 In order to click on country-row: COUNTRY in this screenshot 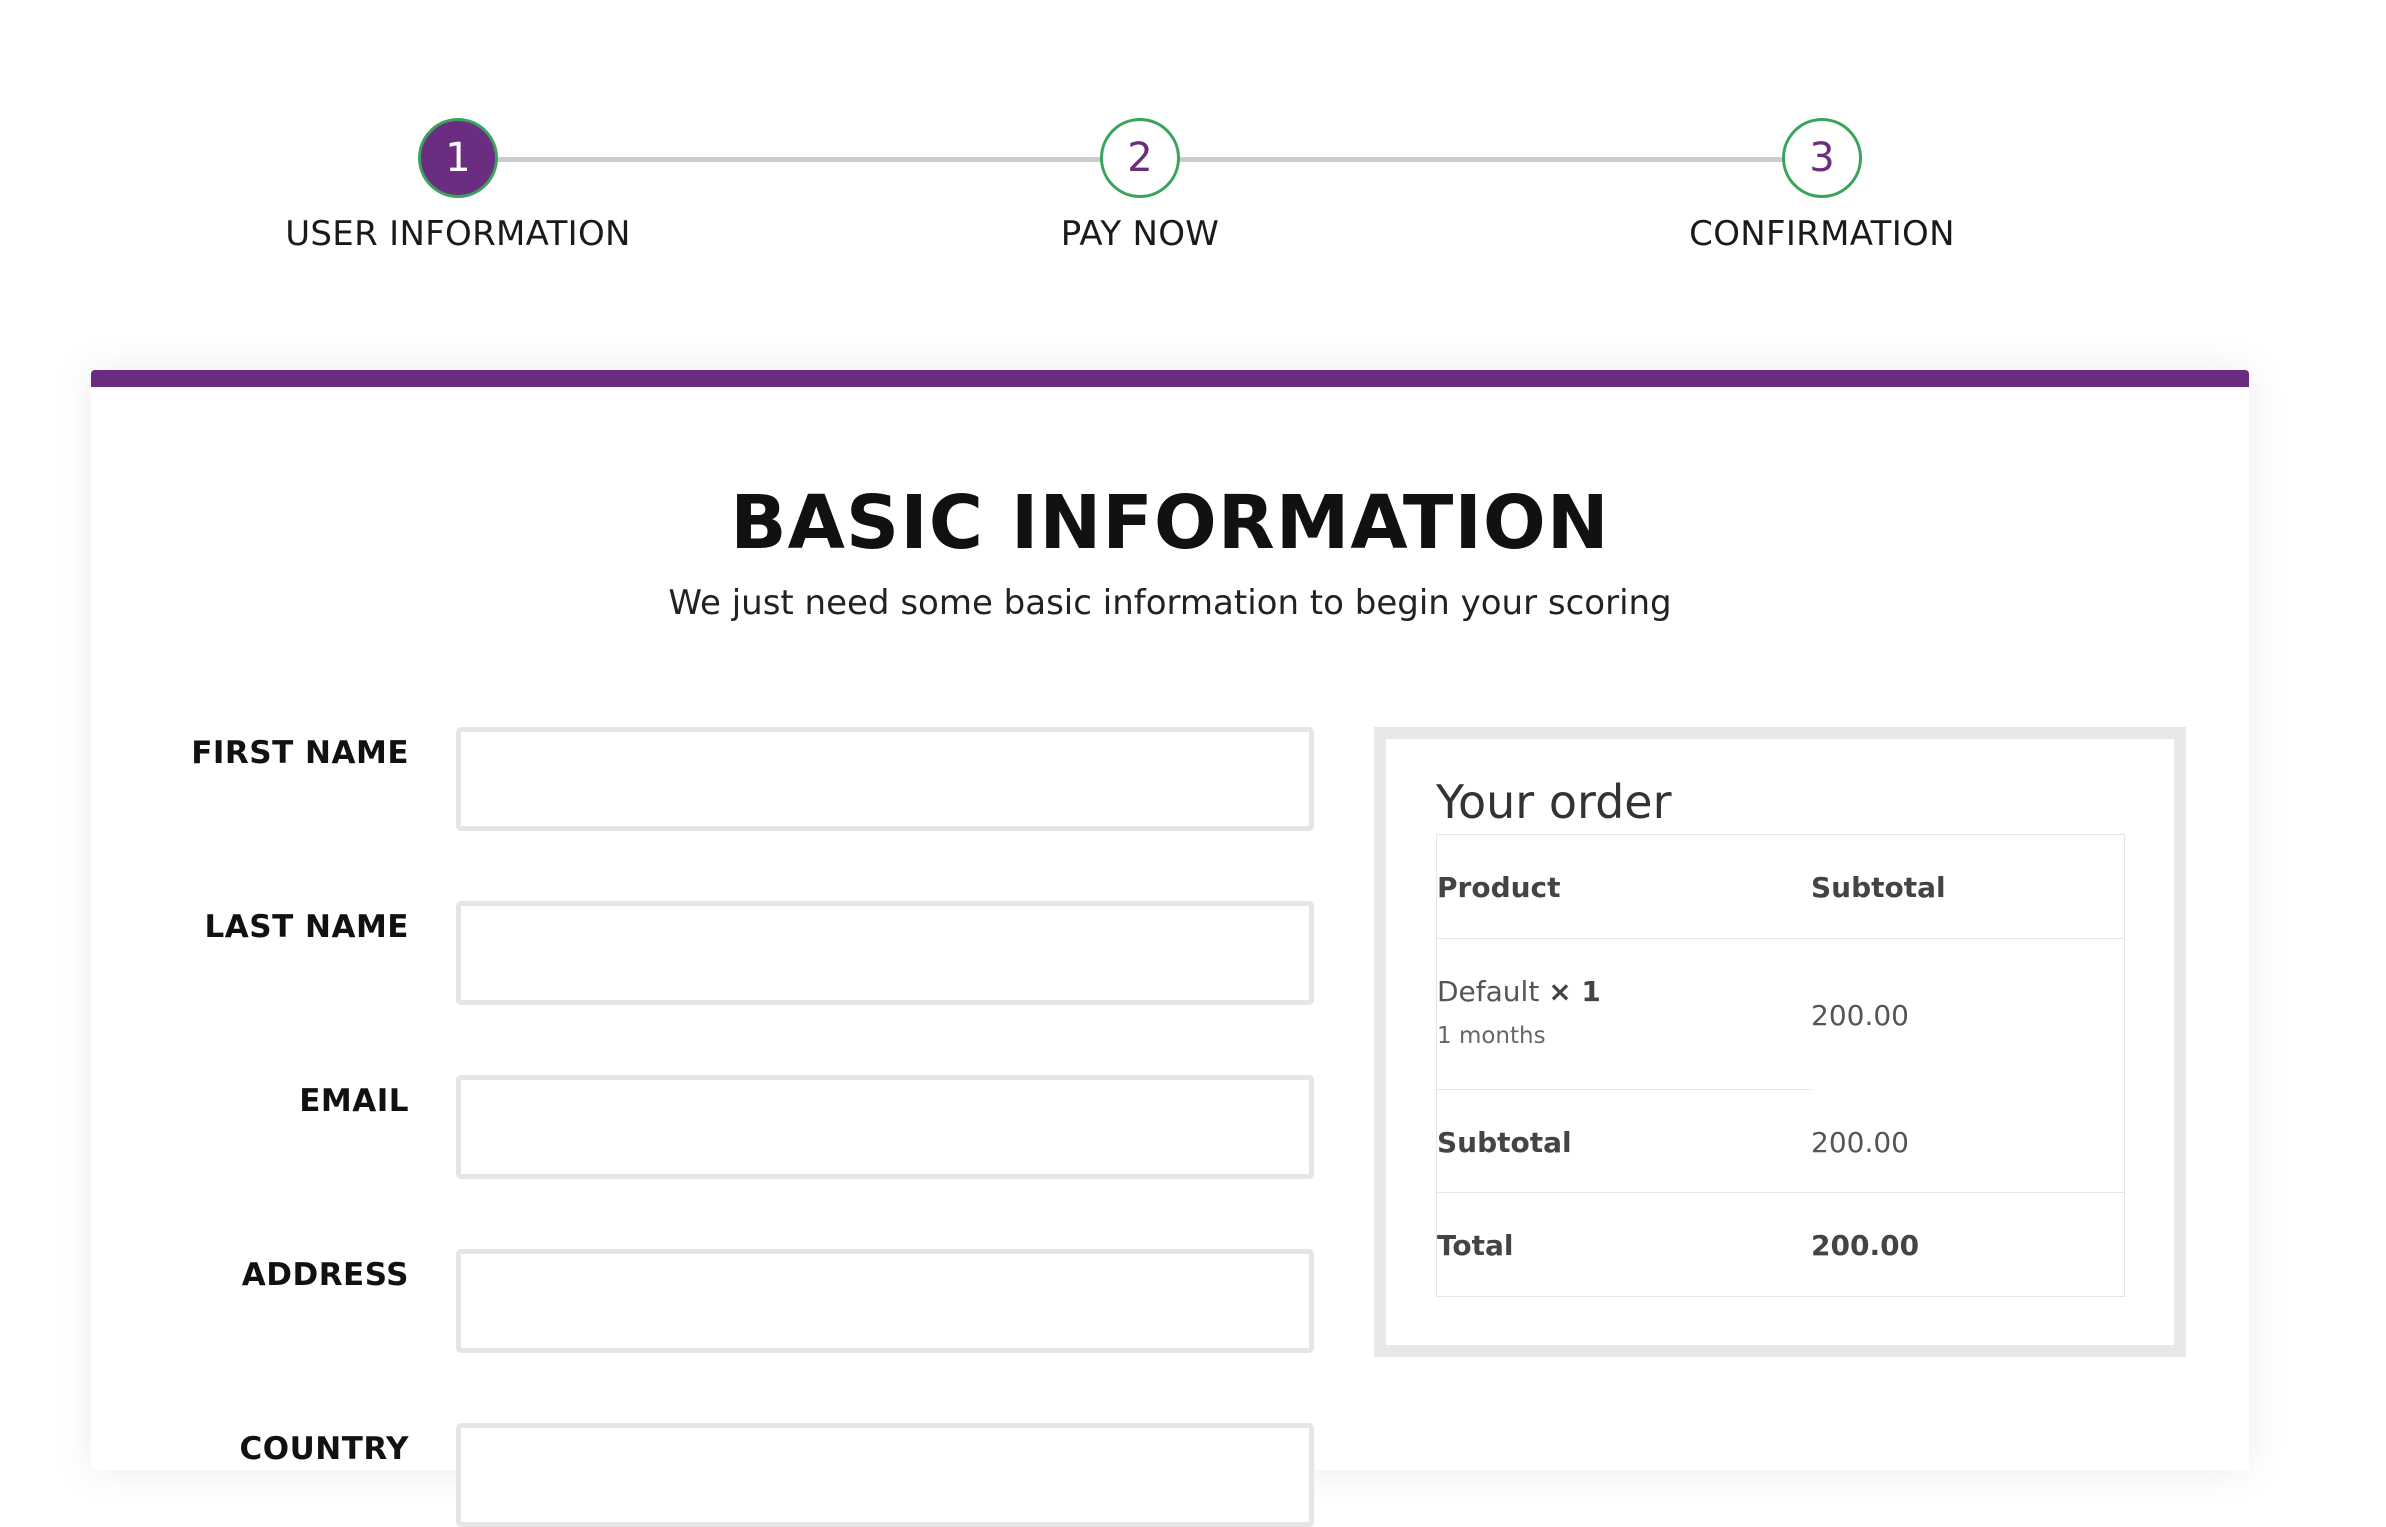, I will do `click(706, 1475)`.